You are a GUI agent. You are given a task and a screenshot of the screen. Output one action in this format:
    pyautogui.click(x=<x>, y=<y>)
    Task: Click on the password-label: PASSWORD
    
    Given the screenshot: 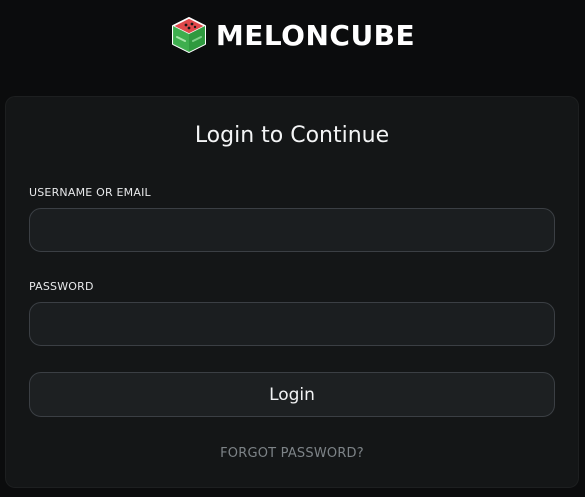 What is the action you would take?
    pyautogui.click(x=61, y=286)
    